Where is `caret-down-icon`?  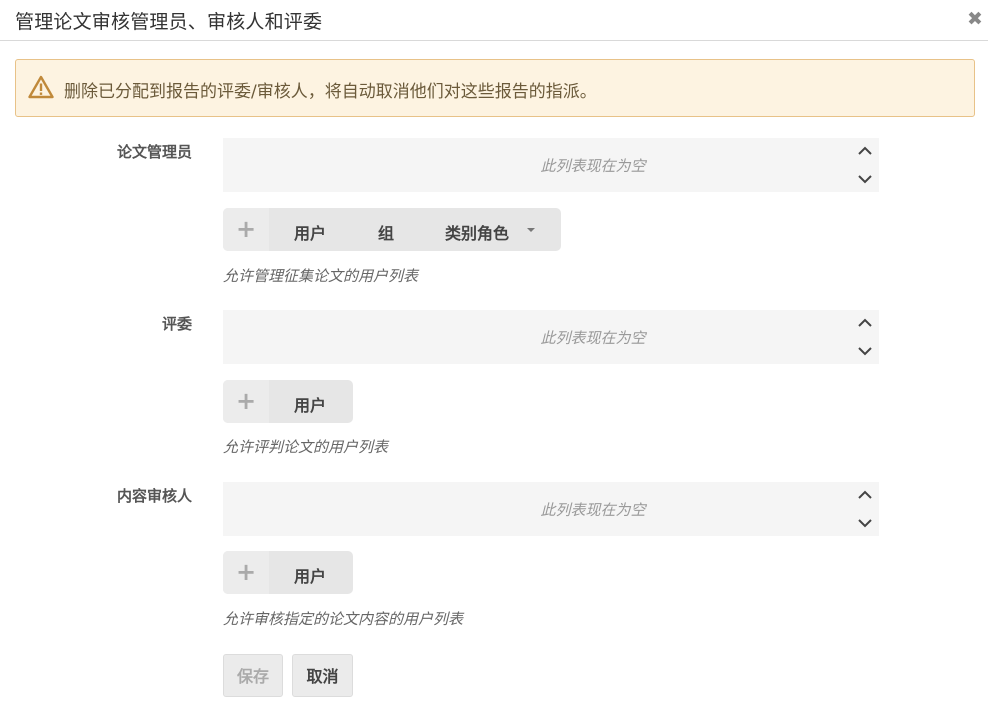 caret-down-icon is located at coordinates (531, 230).